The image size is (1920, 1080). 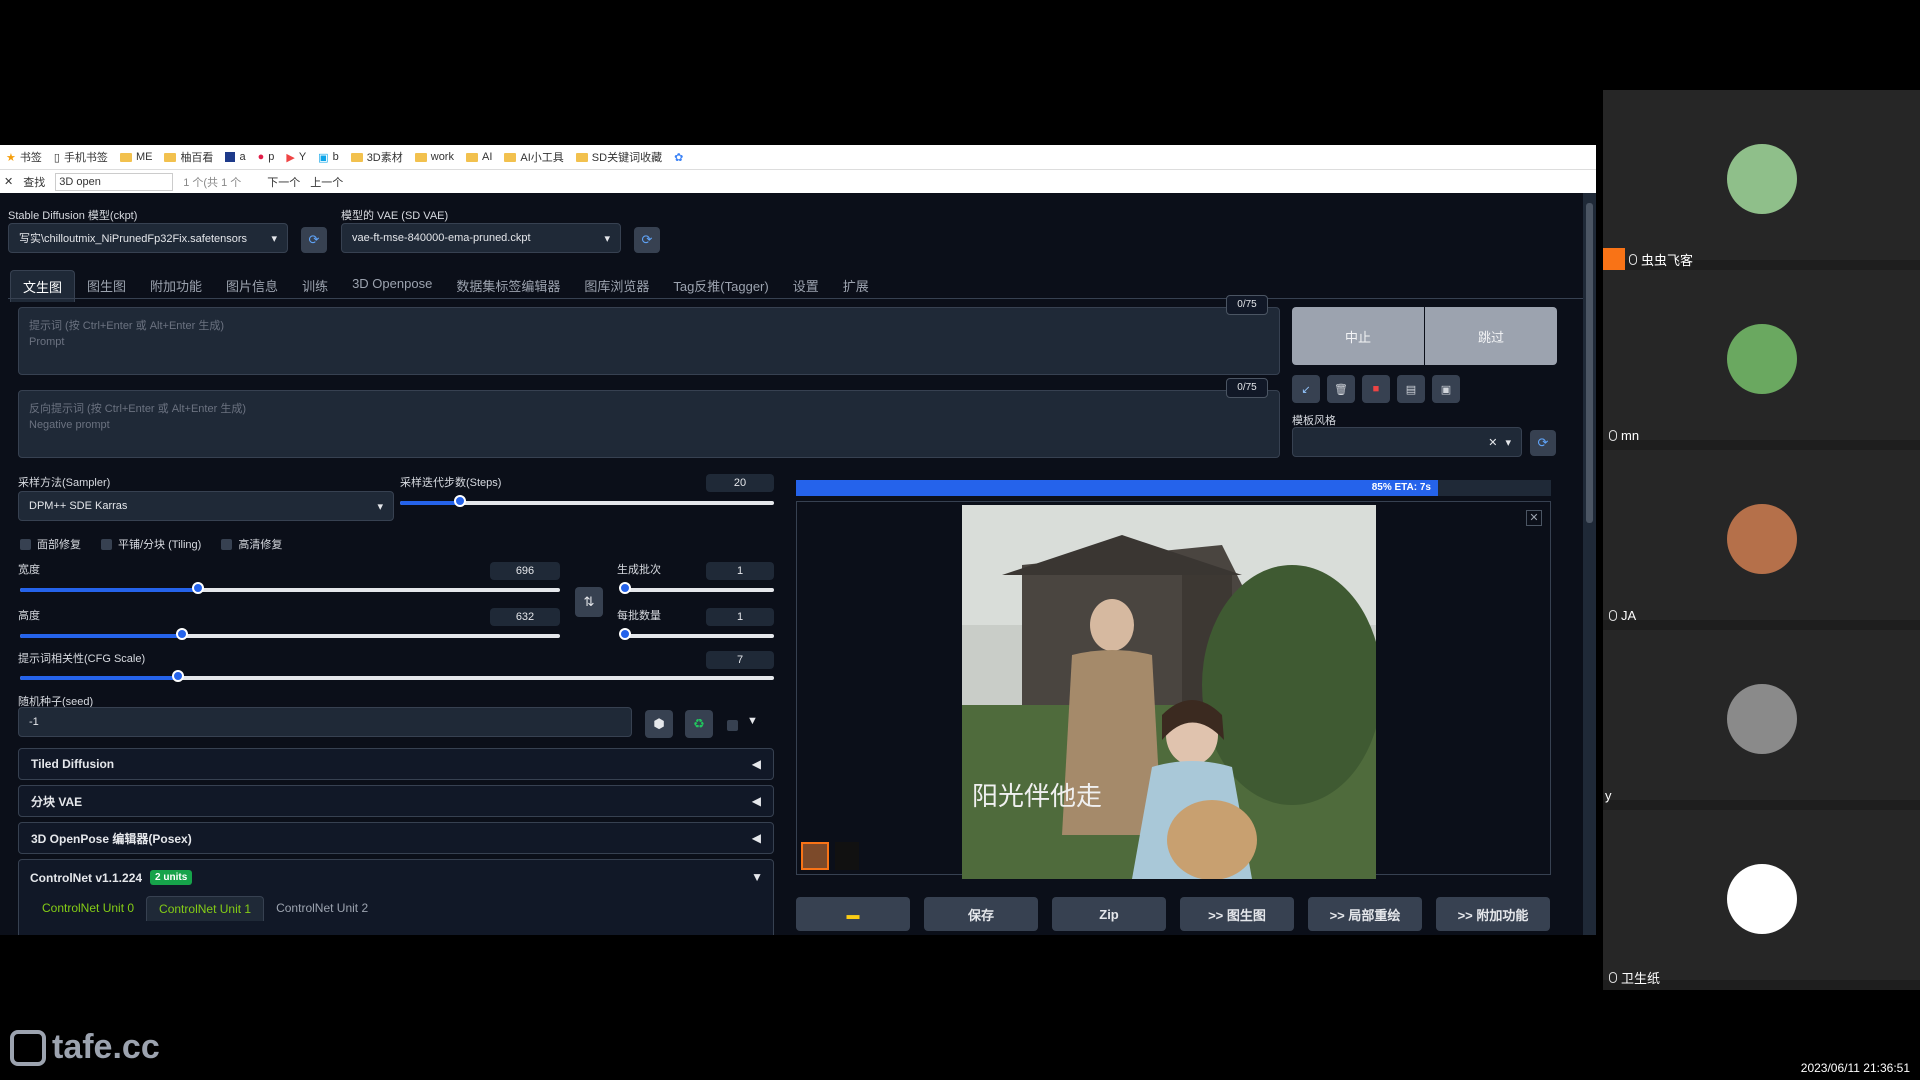 I want to click on skip-button: 跳过, so click(x=1491, y=336).